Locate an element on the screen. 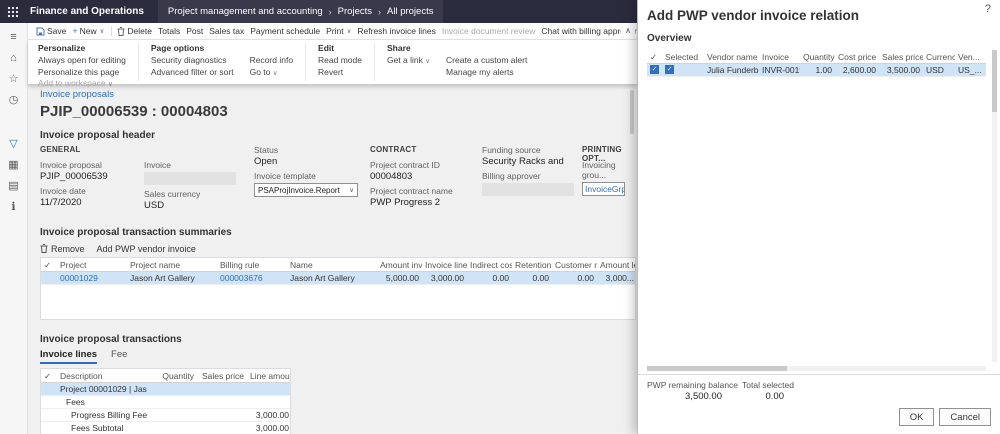 This screenshot has width=1000, height=434. revert-button: Revert is located at coordinates (340, 73).